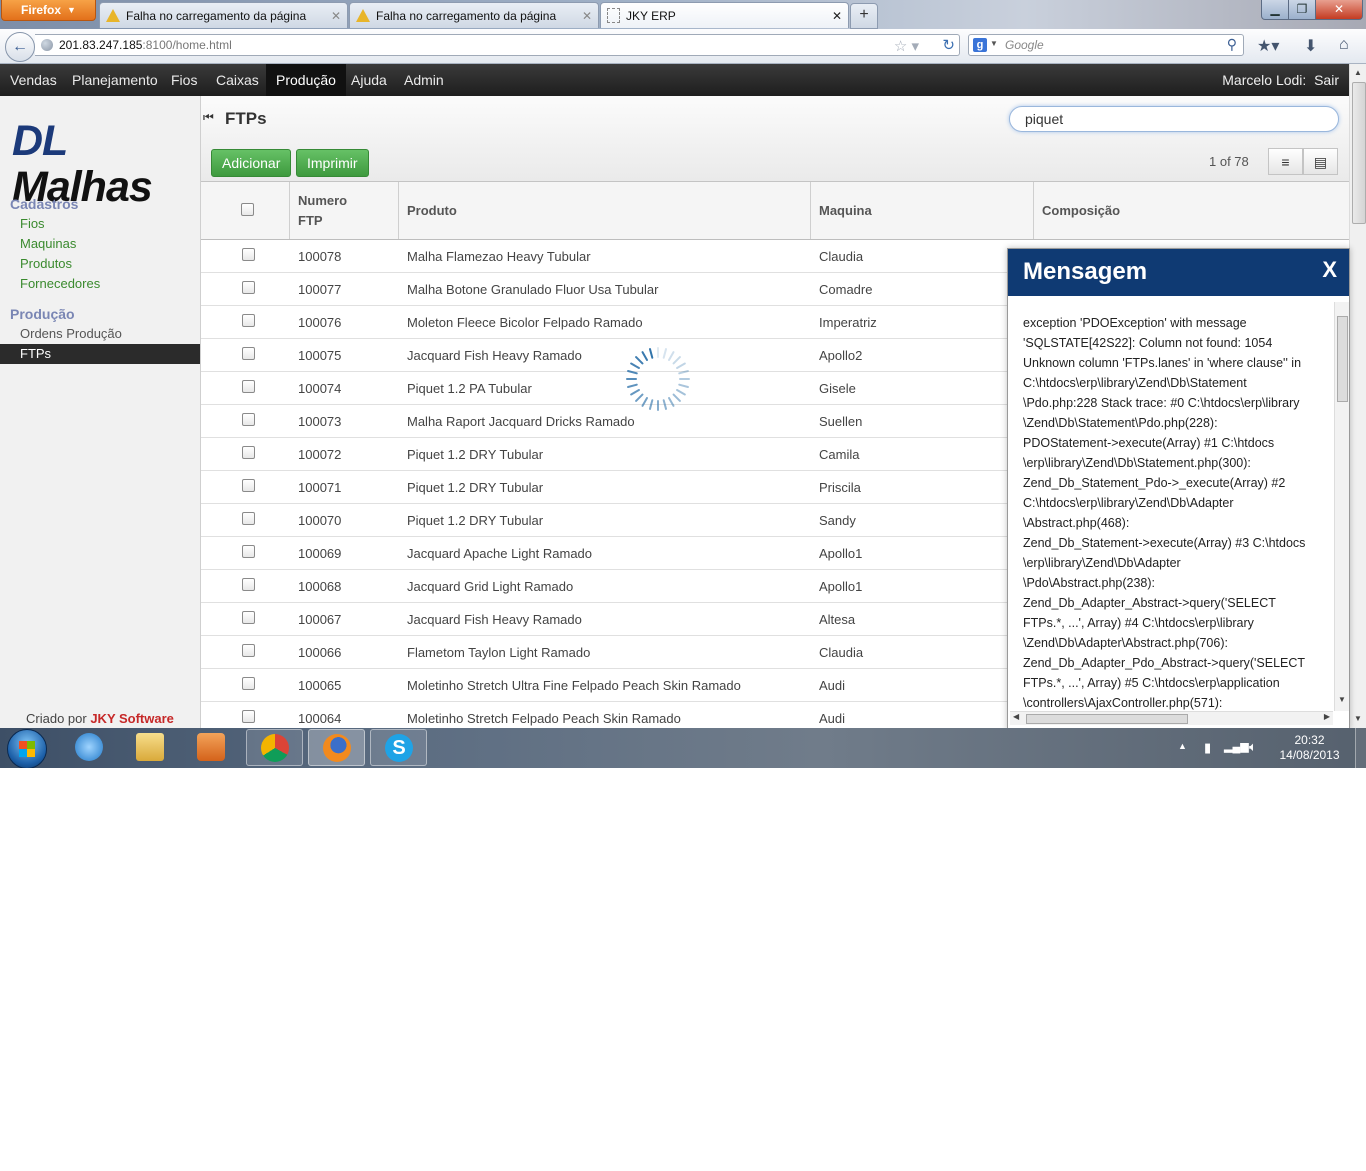 The image size is (1366, 1171). Describe the element at coordinates (20, 47) in the screenshot. I see `back-button: ←` at that location.